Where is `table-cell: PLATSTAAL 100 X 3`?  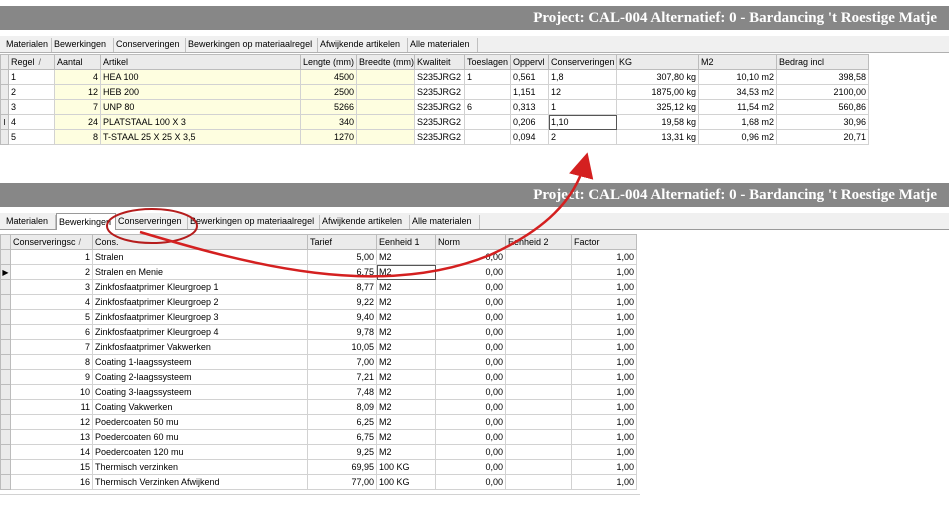 table-cell: PLATSTAAL 100 X 3 is located at coordinates (200, 122).